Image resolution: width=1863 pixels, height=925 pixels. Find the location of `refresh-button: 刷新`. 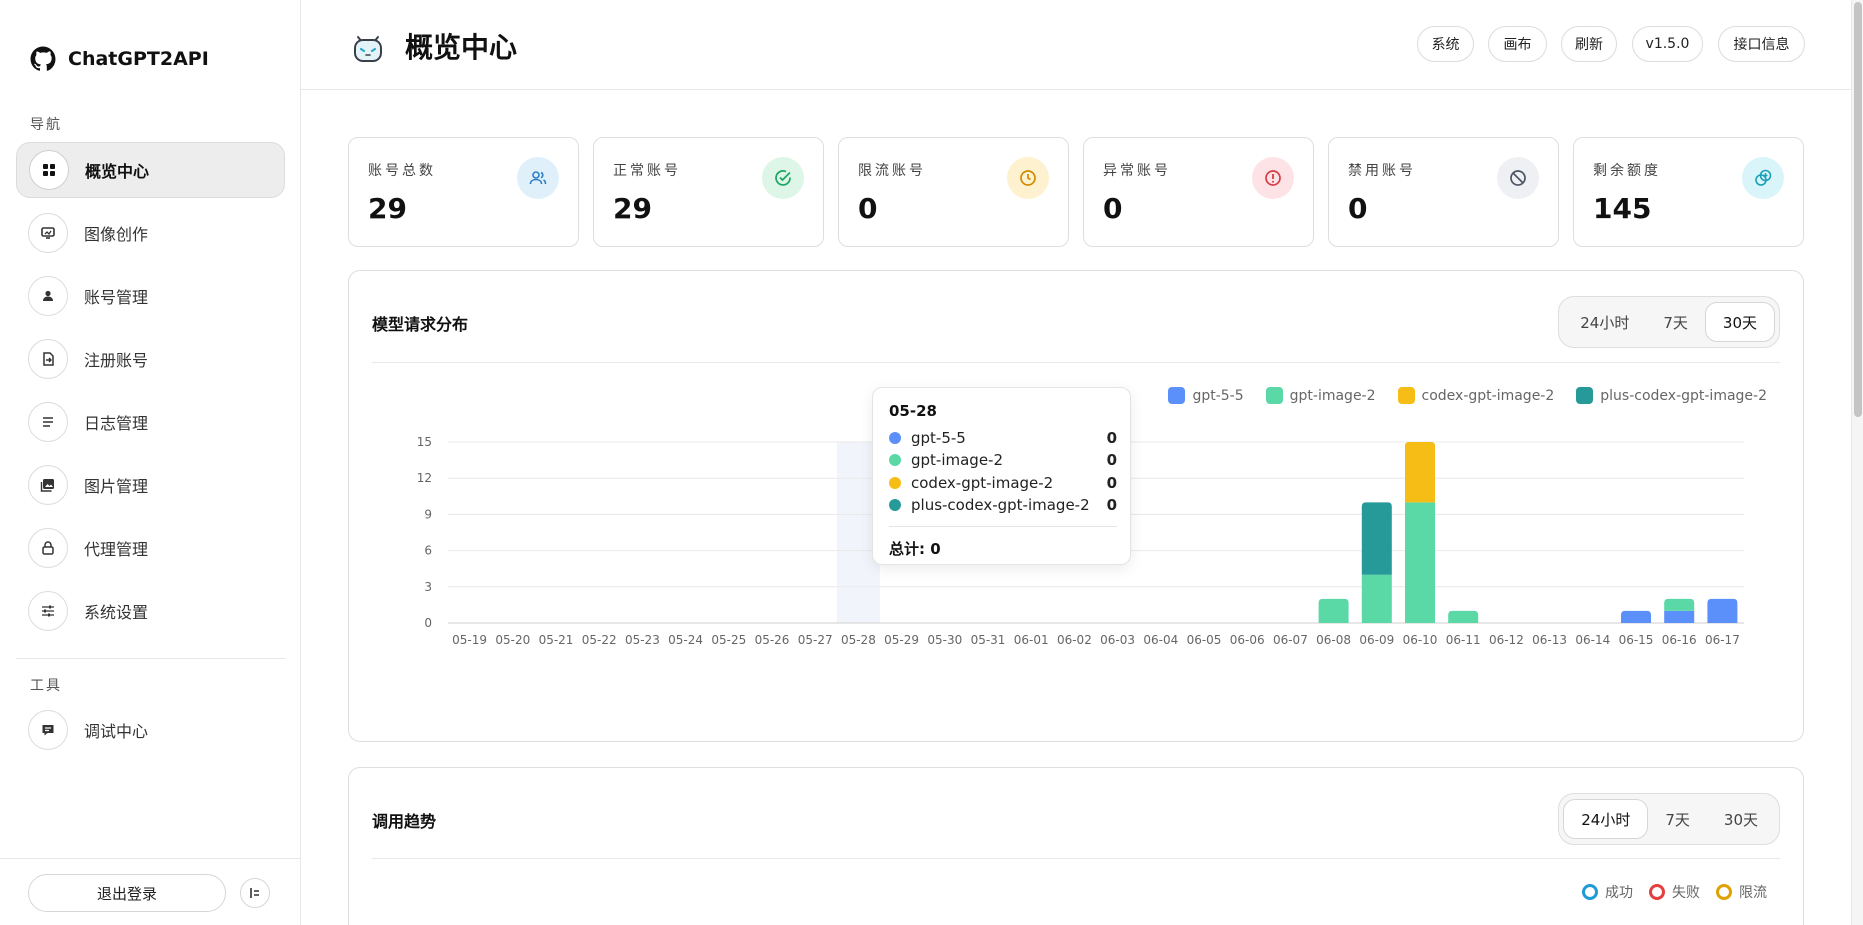

refresh-button: 刷新 is located at coordinates (1589, 44).